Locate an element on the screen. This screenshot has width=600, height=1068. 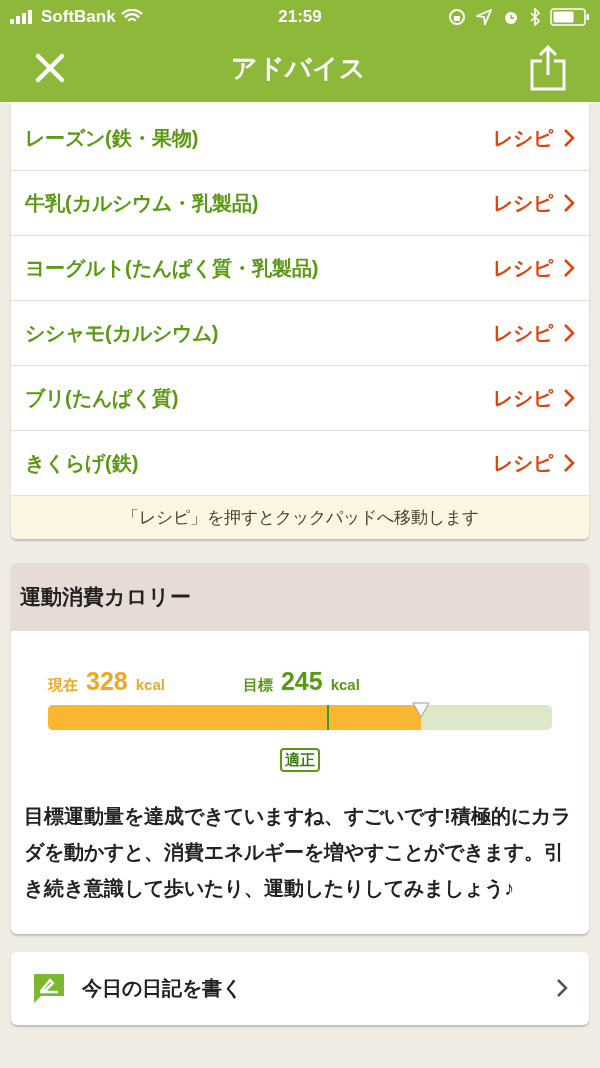
current-label: 現在 is located at coordinates (63, 685).